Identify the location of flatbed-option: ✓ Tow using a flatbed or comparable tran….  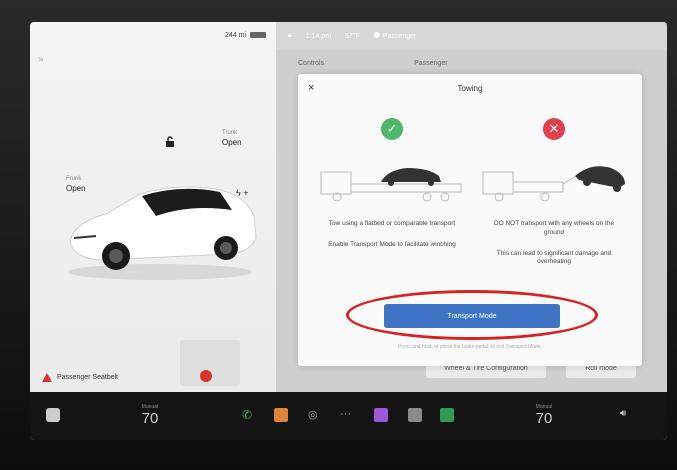
(392, 184).